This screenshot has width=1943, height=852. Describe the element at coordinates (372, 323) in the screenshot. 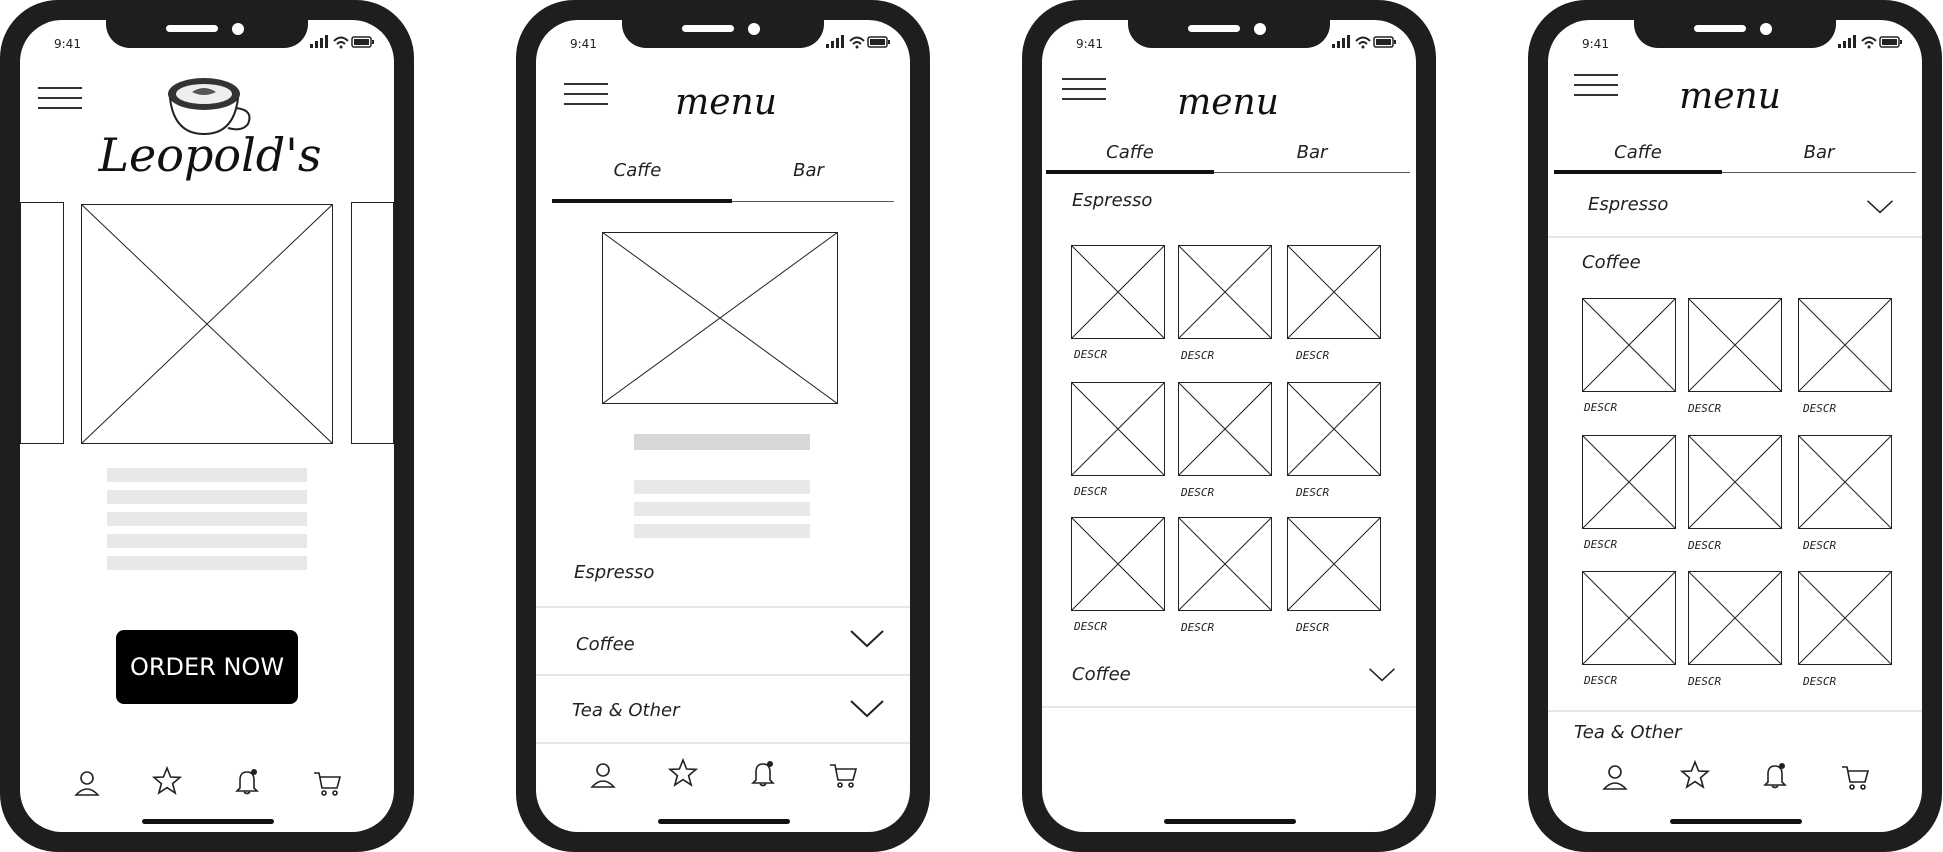

I see `carousel-next-image` at that location.